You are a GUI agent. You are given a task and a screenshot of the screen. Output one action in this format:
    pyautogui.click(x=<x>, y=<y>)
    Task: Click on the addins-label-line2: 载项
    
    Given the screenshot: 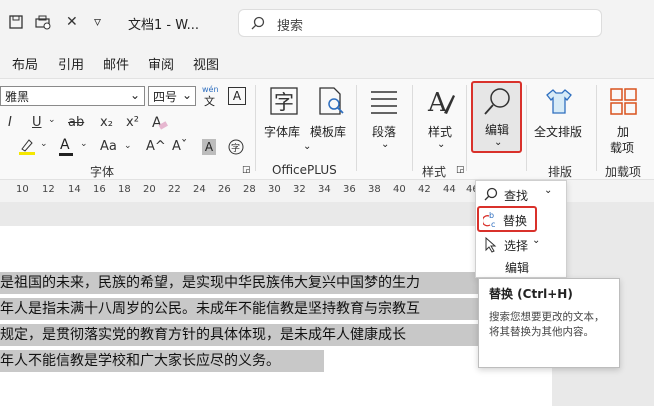 What is the action you would take?
    pyautogui.click(x=622, y=148)
    